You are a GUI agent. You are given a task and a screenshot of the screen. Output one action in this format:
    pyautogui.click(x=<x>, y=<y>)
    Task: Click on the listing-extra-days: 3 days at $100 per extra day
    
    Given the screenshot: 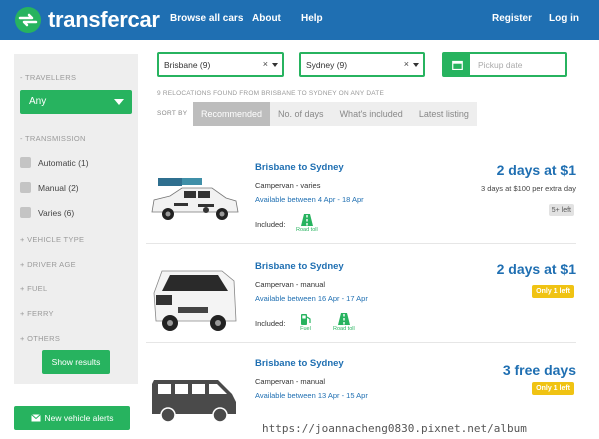 What is the action you would take?
    pyautogui.click(x=528, y=188)
    